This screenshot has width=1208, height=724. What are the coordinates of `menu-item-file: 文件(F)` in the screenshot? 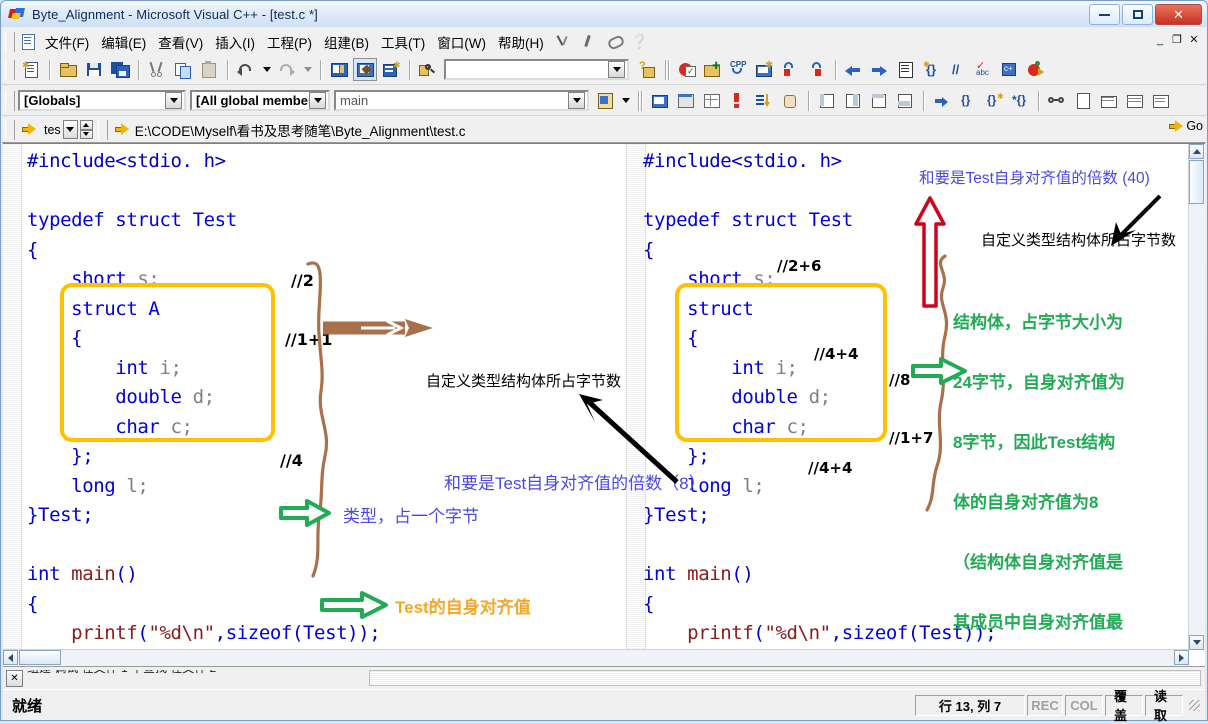 It's located at (67, 42).